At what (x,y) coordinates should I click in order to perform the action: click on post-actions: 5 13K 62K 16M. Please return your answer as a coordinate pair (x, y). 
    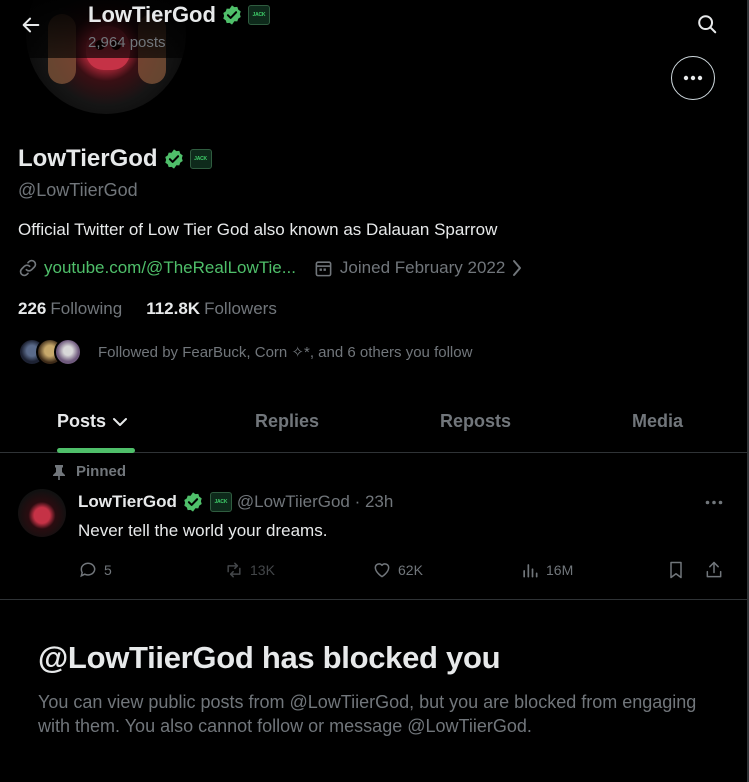
    Looking at the image, I should click on (374, 573).